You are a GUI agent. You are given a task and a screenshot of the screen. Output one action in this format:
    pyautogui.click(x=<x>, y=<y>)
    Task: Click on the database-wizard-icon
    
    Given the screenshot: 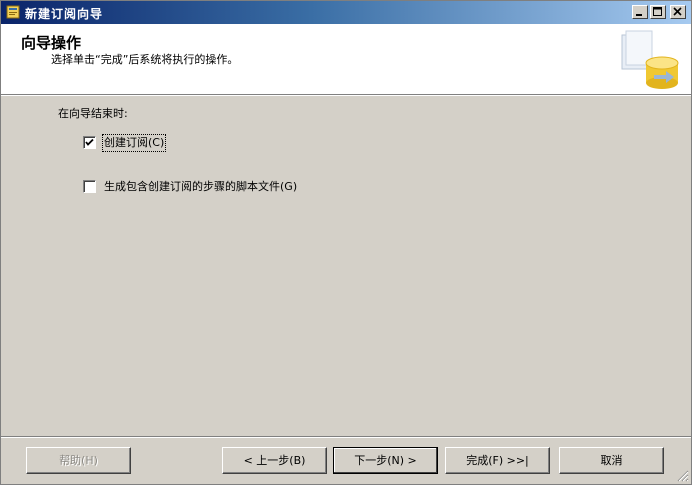 What is the action you would take?
    pyautogui.click(x=650, y=59)
    